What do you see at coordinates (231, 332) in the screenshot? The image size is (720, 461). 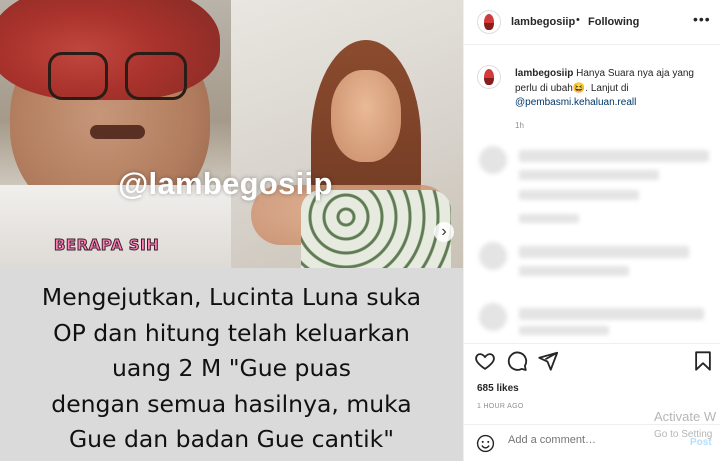 I see `caption-line: OP dan hitung telah keluarkan` at bounding box center [231, 332].